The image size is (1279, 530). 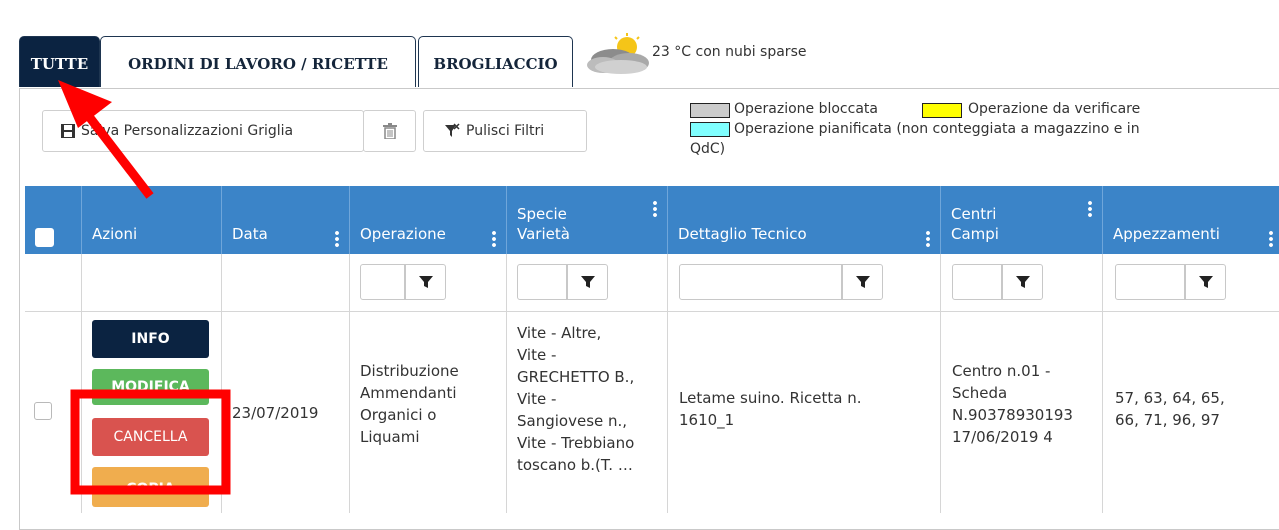 What do you see at coordinates (150, 442) in the screenshot?
I see `annotation-highlight-box` at bounding box center [150, 442].